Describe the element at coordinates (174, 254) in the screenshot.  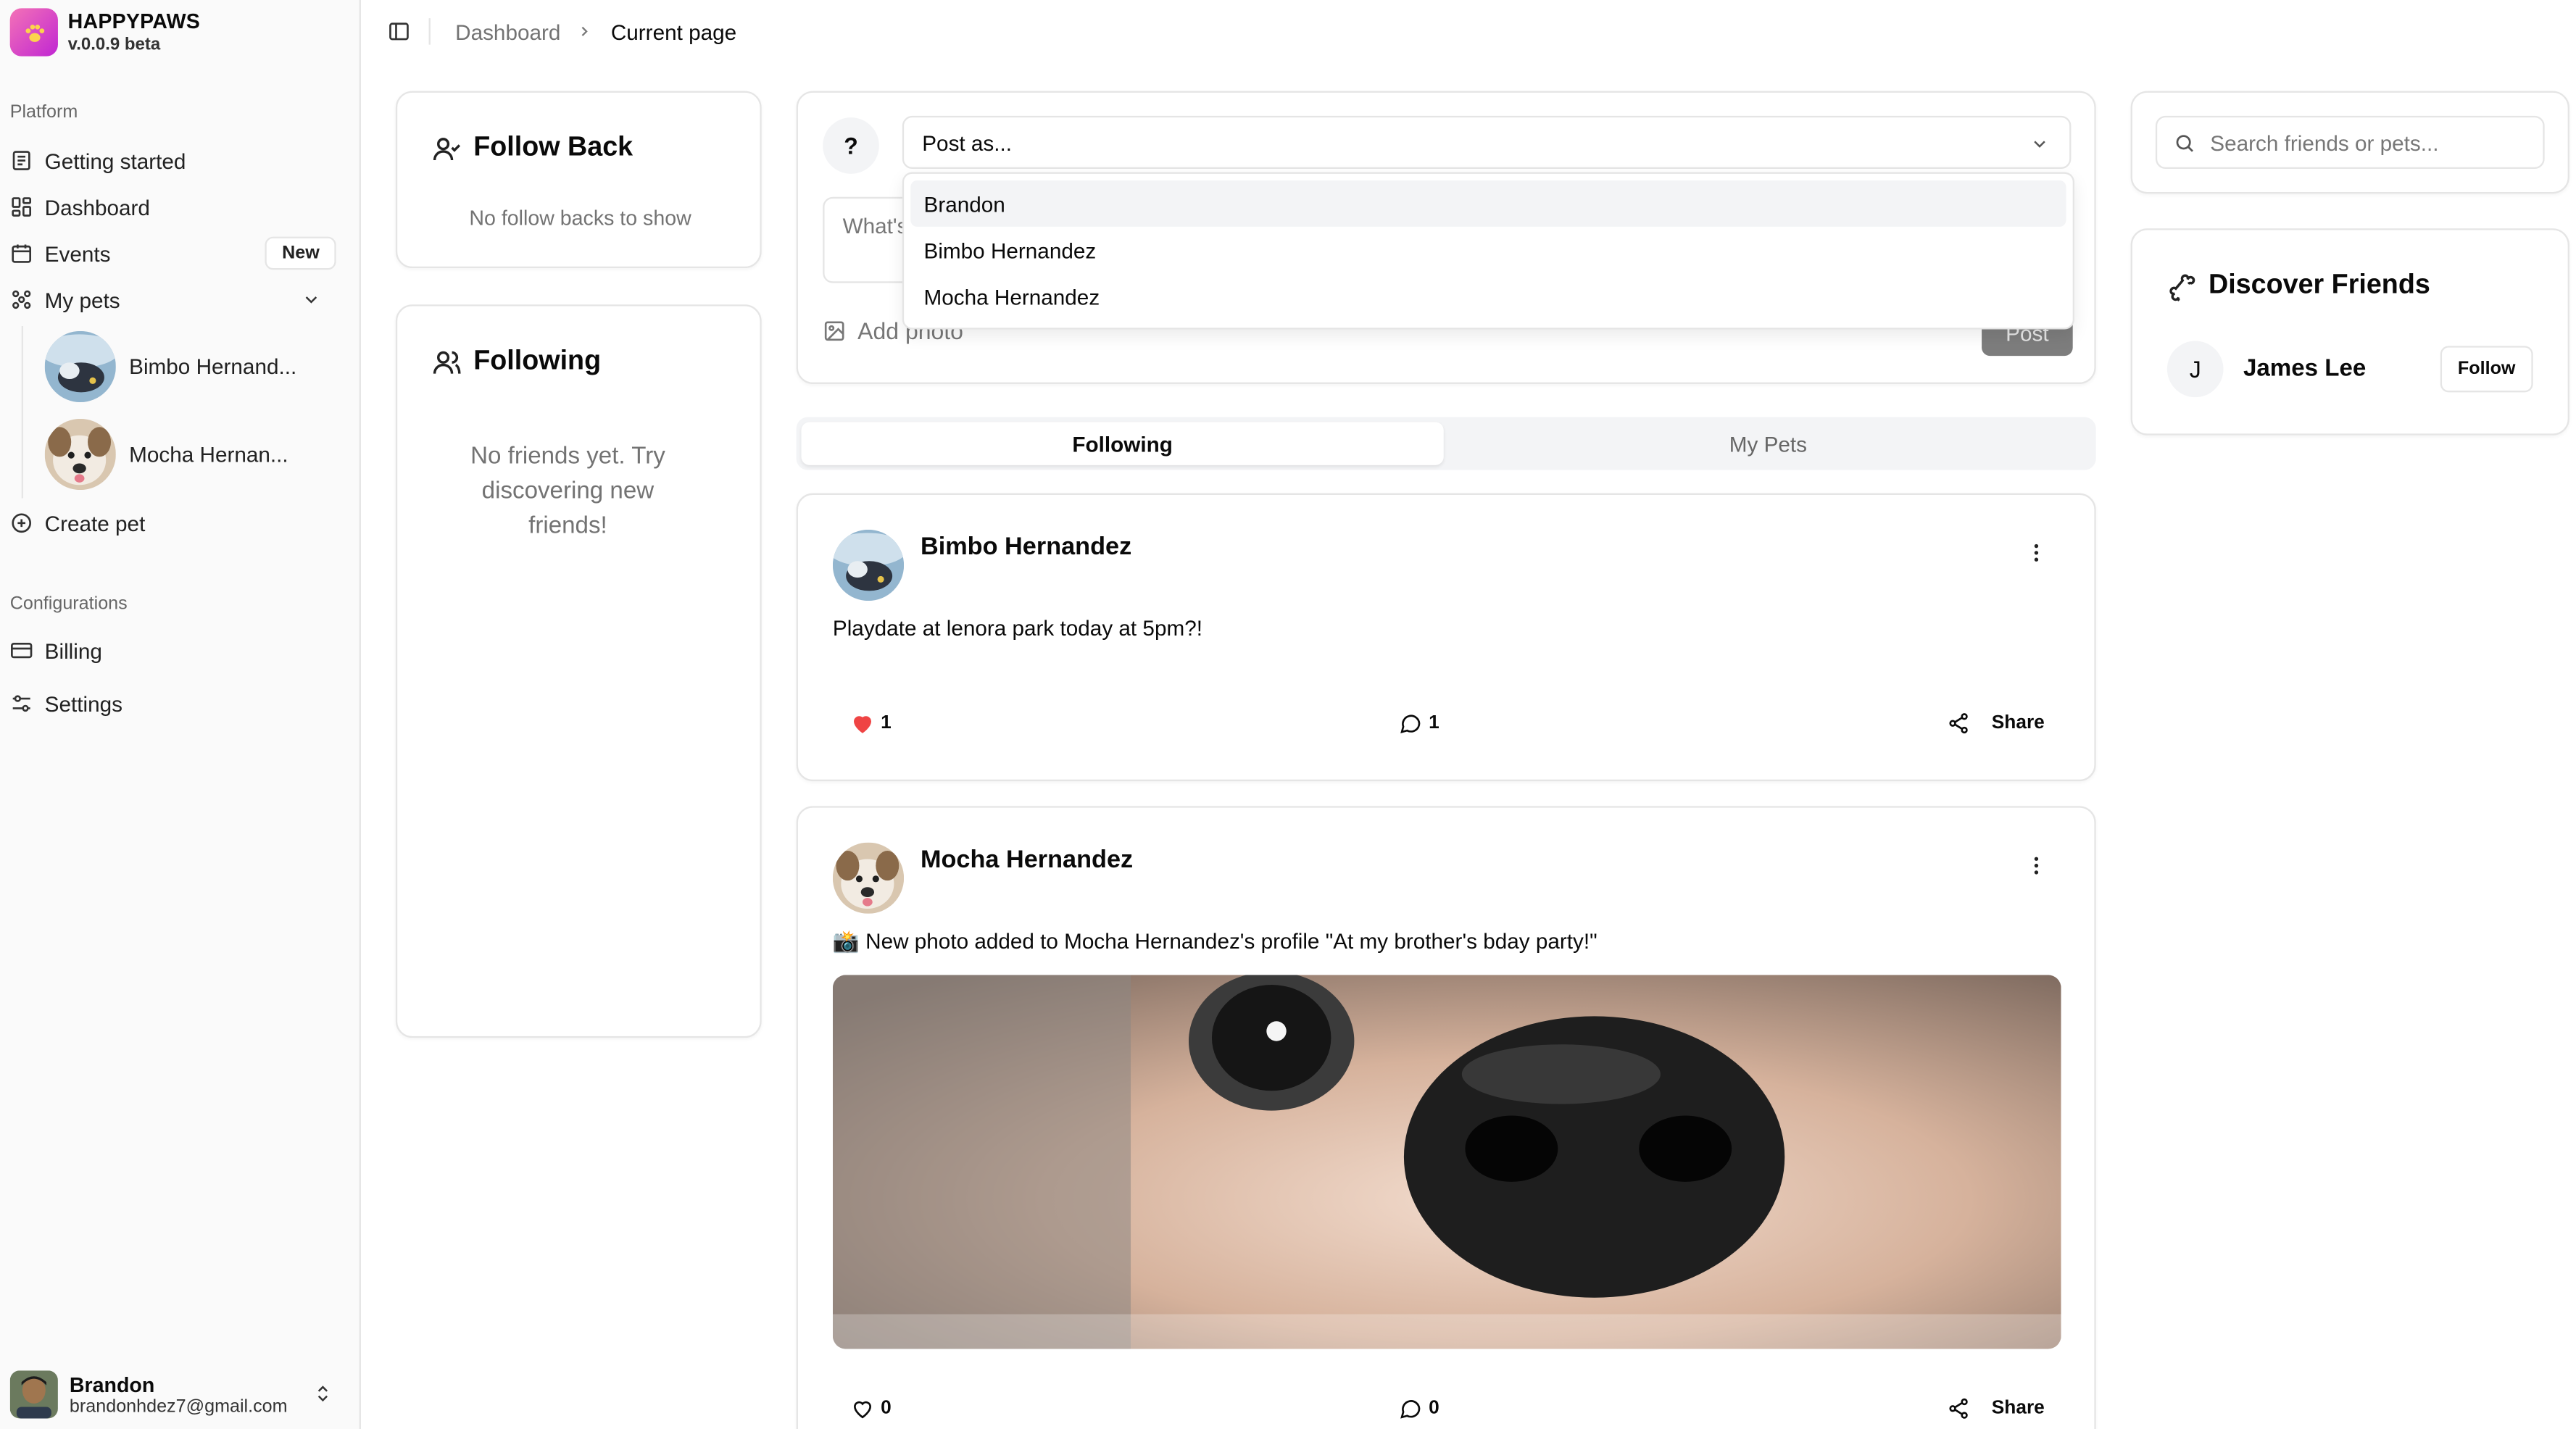
I see `sidebar-item-events: Events New` at that location.